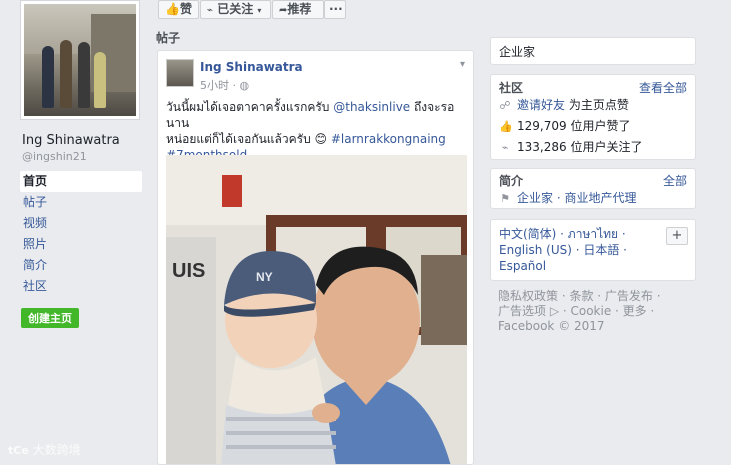 The width and height of the screenshot is (731, 465). I want to click on svg-text: UIS, so click(188, 271).